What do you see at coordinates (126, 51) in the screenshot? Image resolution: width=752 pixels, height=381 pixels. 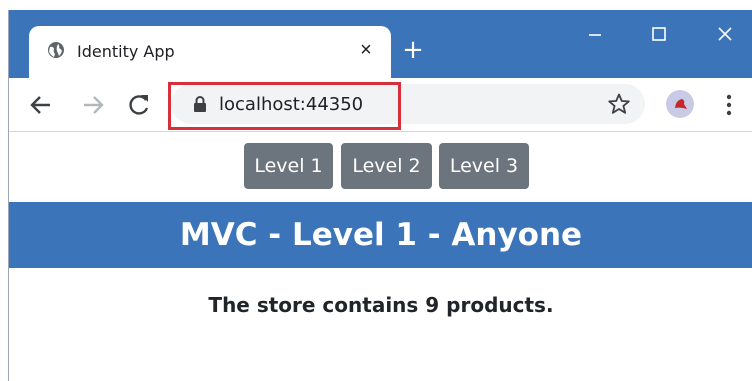 I see `tab-title: Identity App` at bounding box center [126, 51].